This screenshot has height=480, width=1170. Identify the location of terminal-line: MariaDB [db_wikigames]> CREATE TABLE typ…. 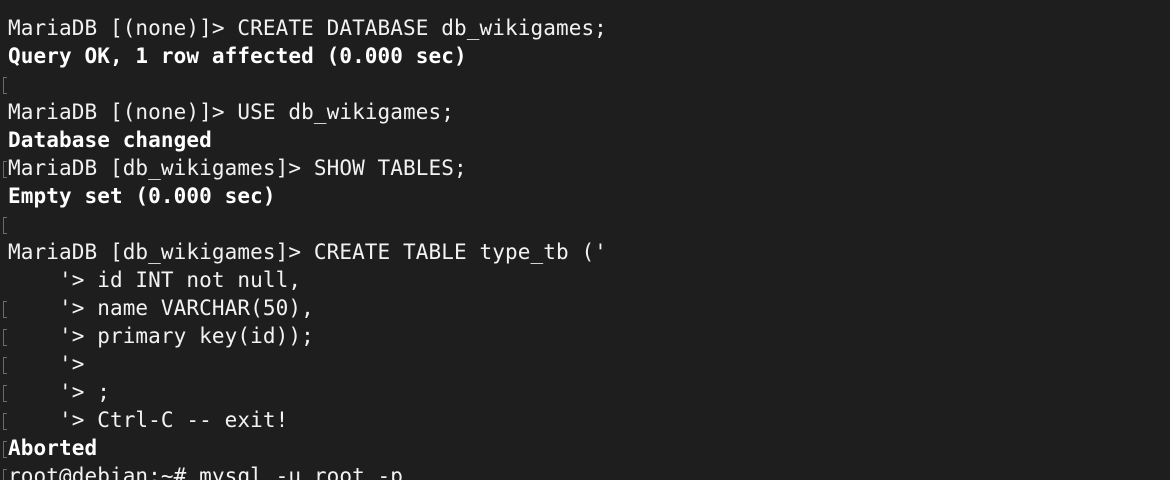
(307, 252).